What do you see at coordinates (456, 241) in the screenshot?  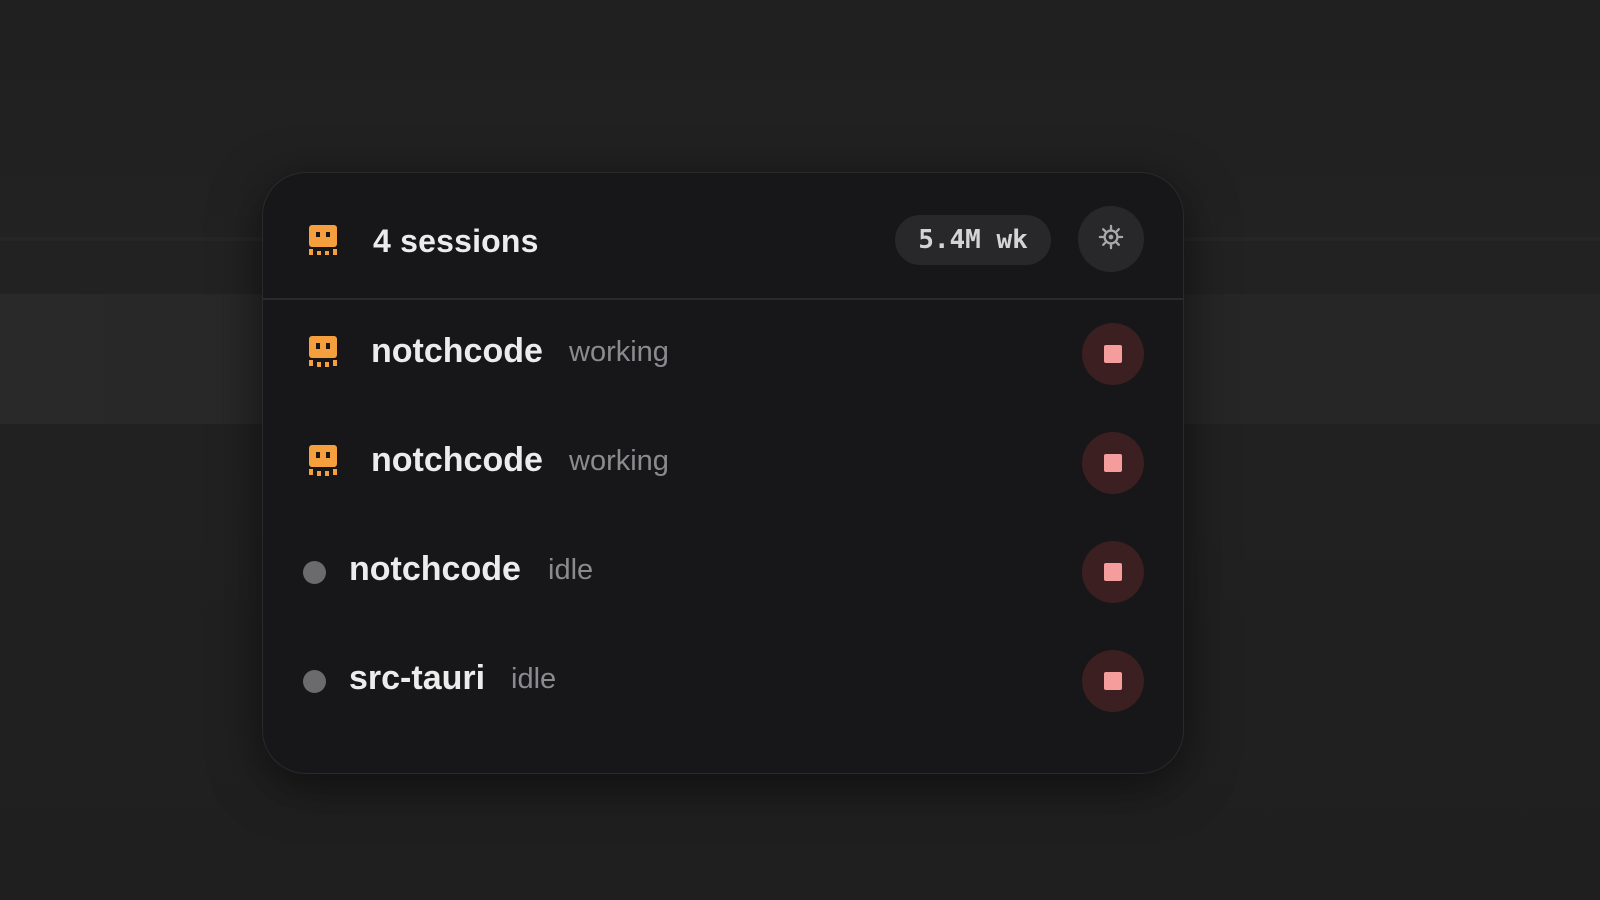 I see `session-count-title: 4 sessions` at bounding box center [456, 241].